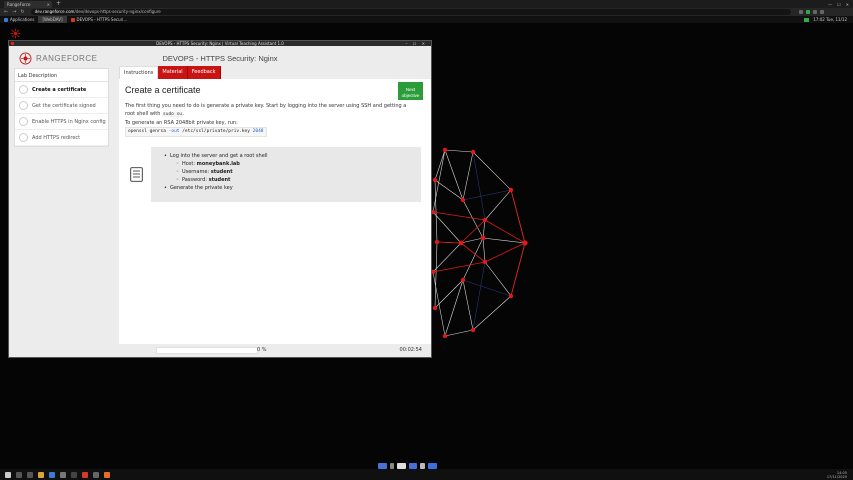  I want to click on next-button-line2: objective, so click(410, 95).